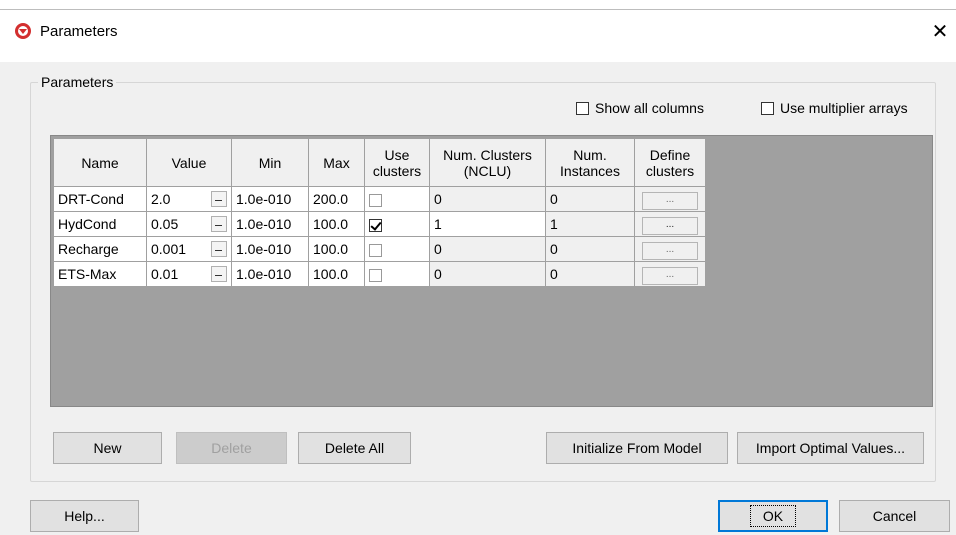 Image resolution: width=956 pixels, height=535 pixels. Describe the element at coordinates (189, 249) in the screenshot. I see `cell-value: 0.001` at that location.